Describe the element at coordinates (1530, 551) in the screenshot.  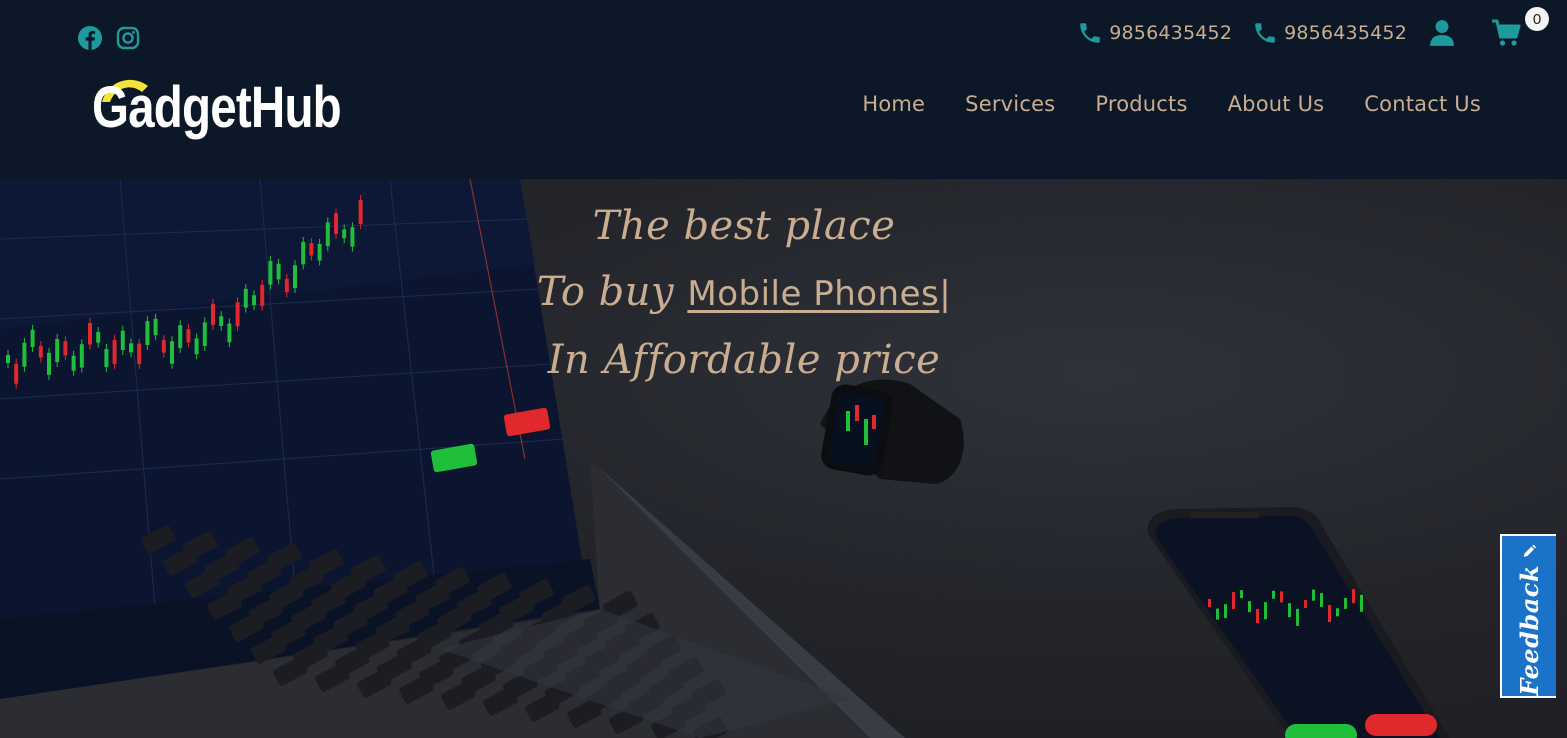
I see `pencil-icon` at that location.